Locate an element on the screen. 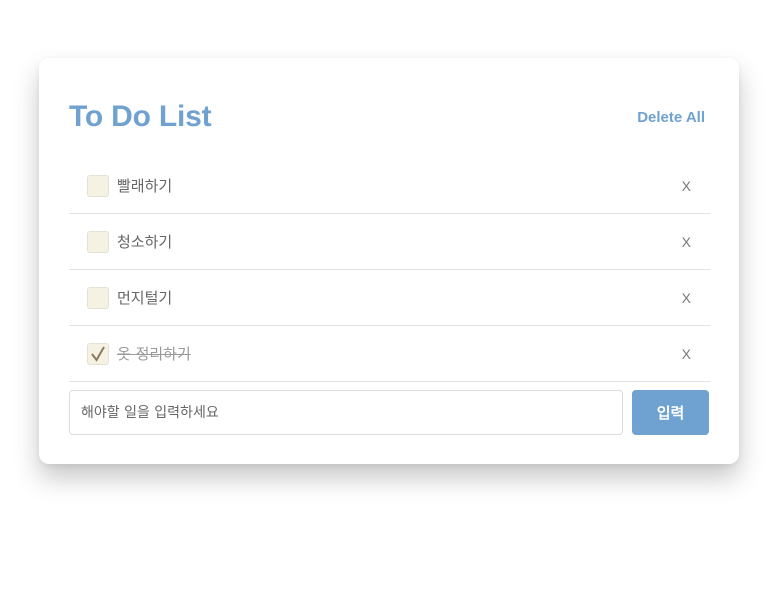  todo-item: 빨래하기 X is located at coordinates (390, 186).